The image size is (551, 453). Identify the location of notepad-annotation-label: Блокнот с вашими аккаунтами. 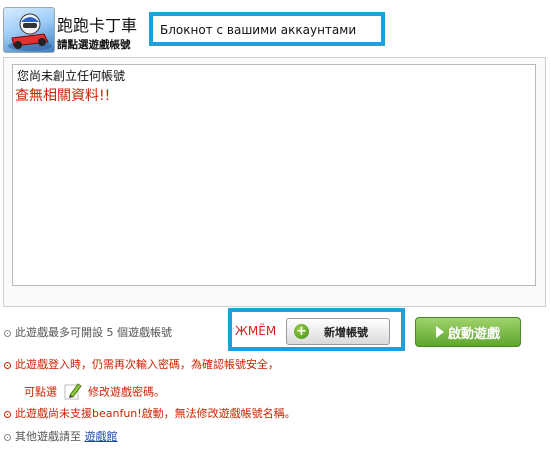
(258, 30).